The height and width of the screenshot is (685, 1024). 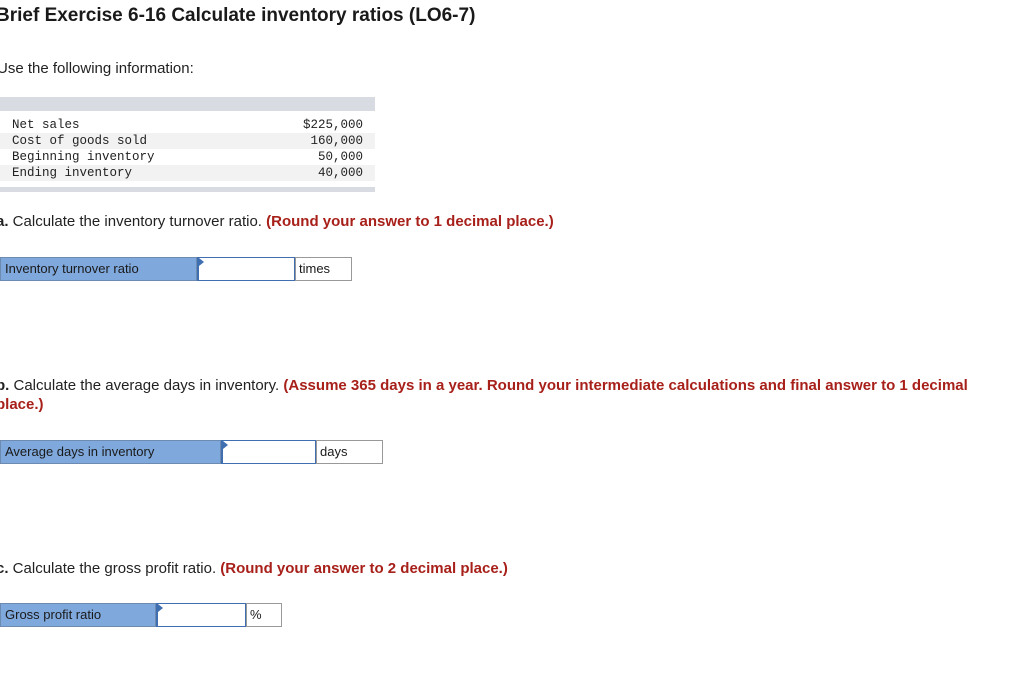 I want to click on answer-row-average-days: Average days in inventory days, so click(x=191, y=452).